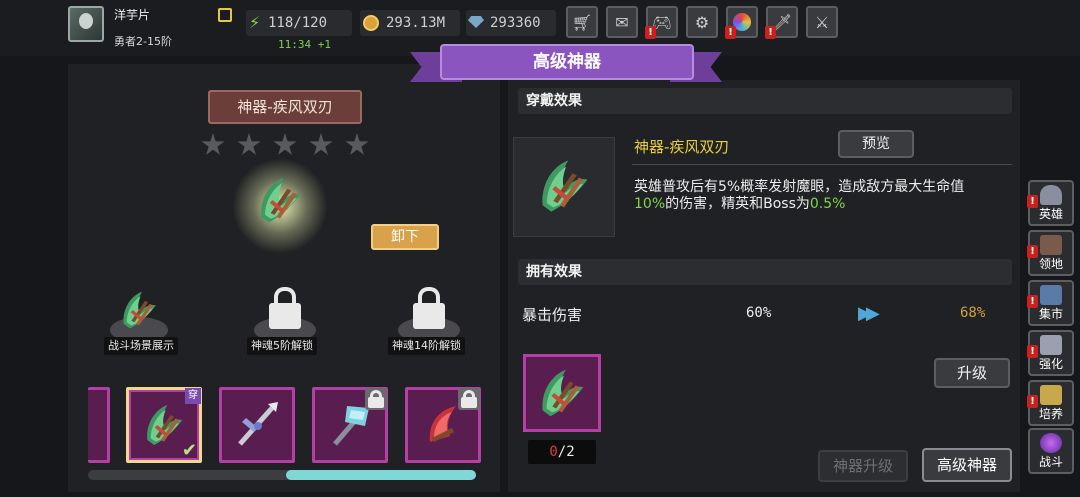 The image size is (1080, 497). I want to click on artifact-card-partial, so click(99, 425).